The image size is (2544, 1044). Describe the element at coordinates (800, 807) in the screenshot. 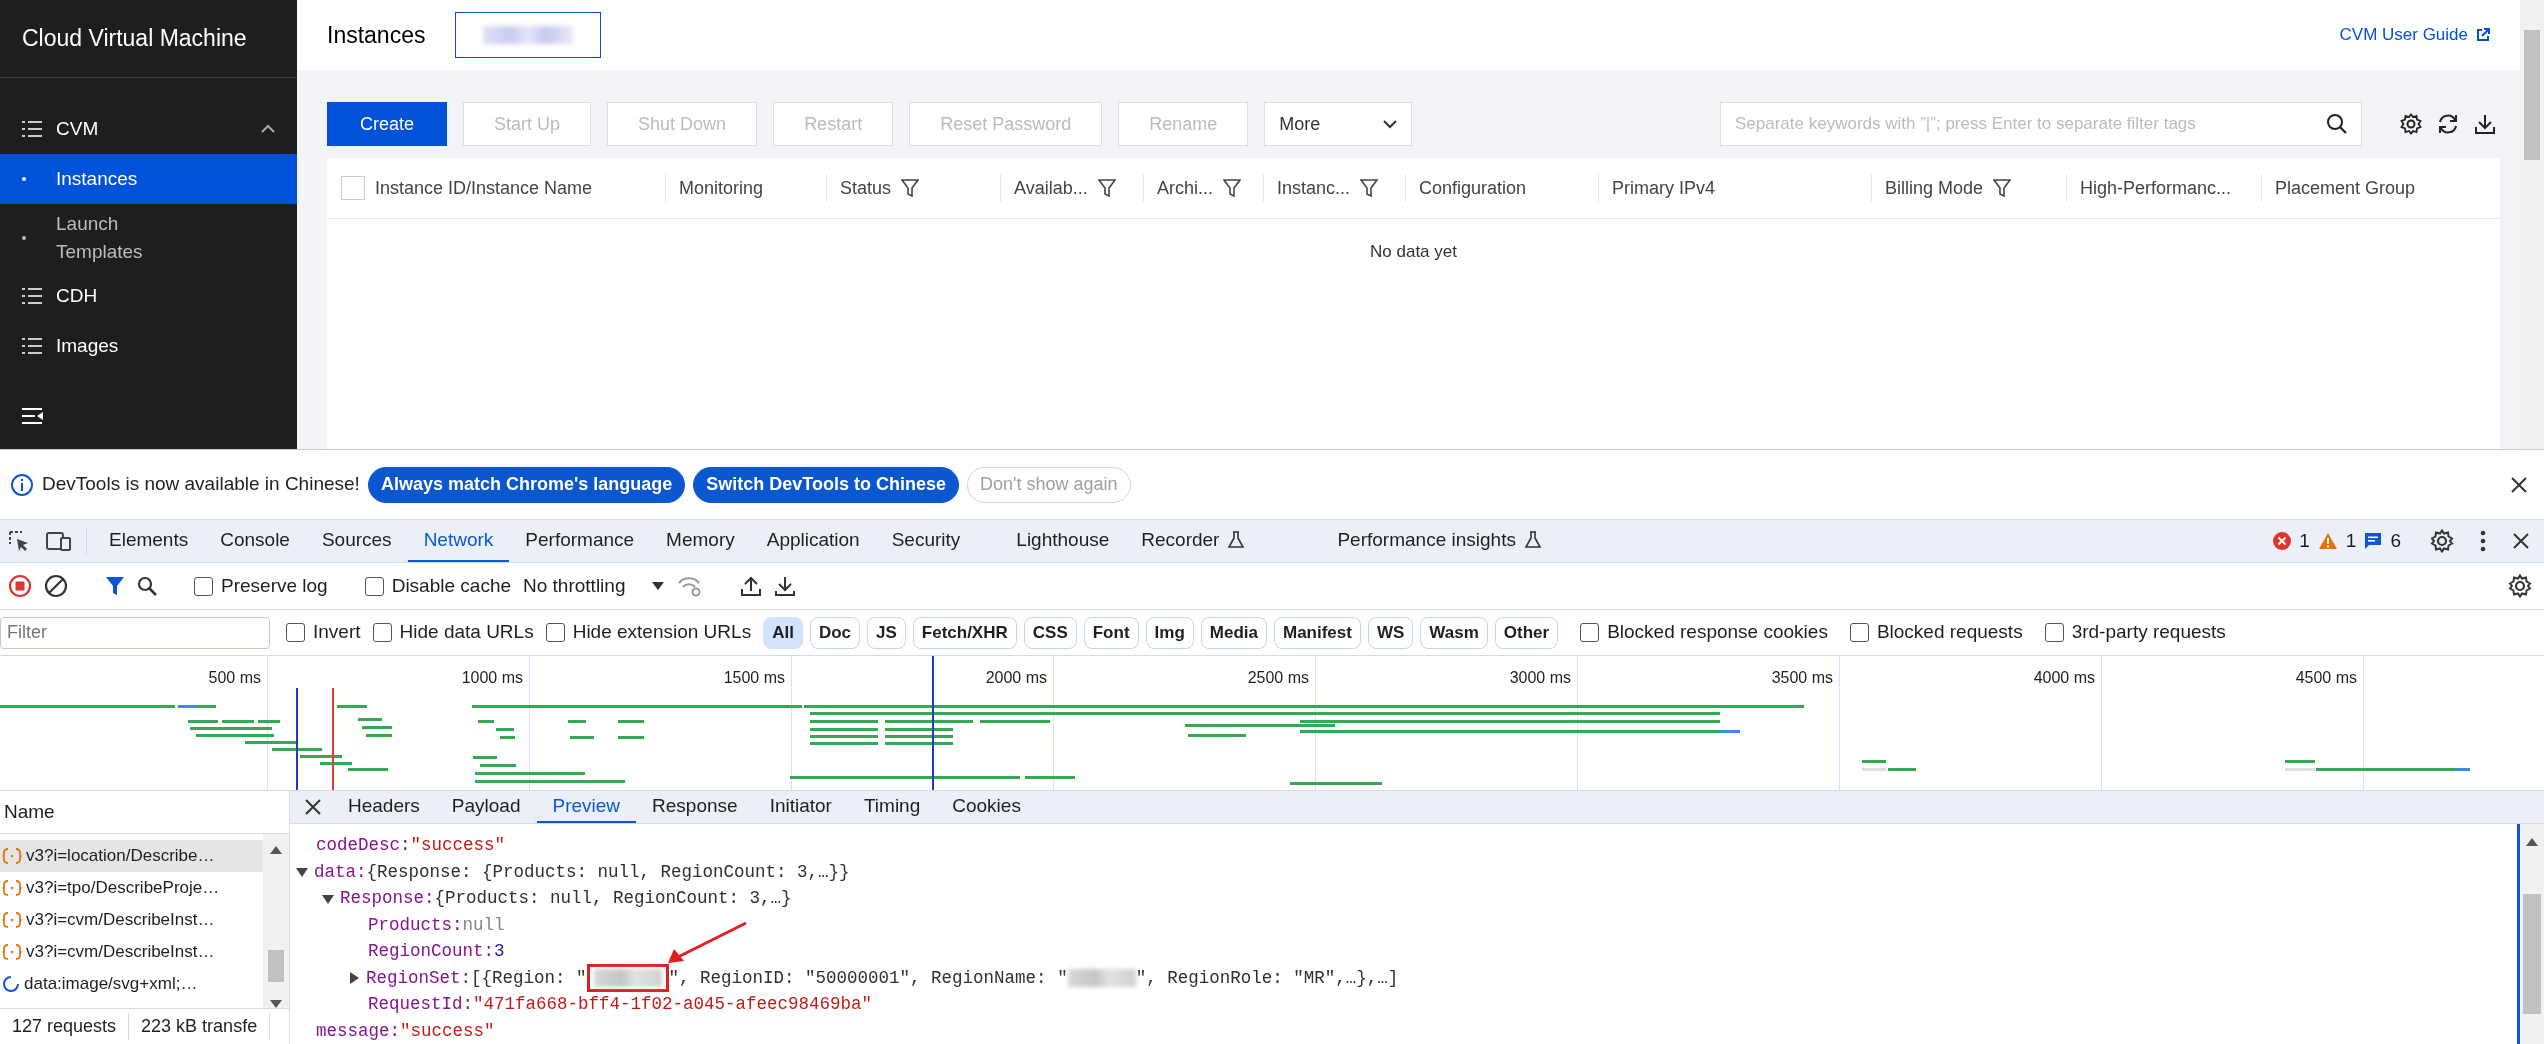

I see `detail-tab: Initiator` at that location.